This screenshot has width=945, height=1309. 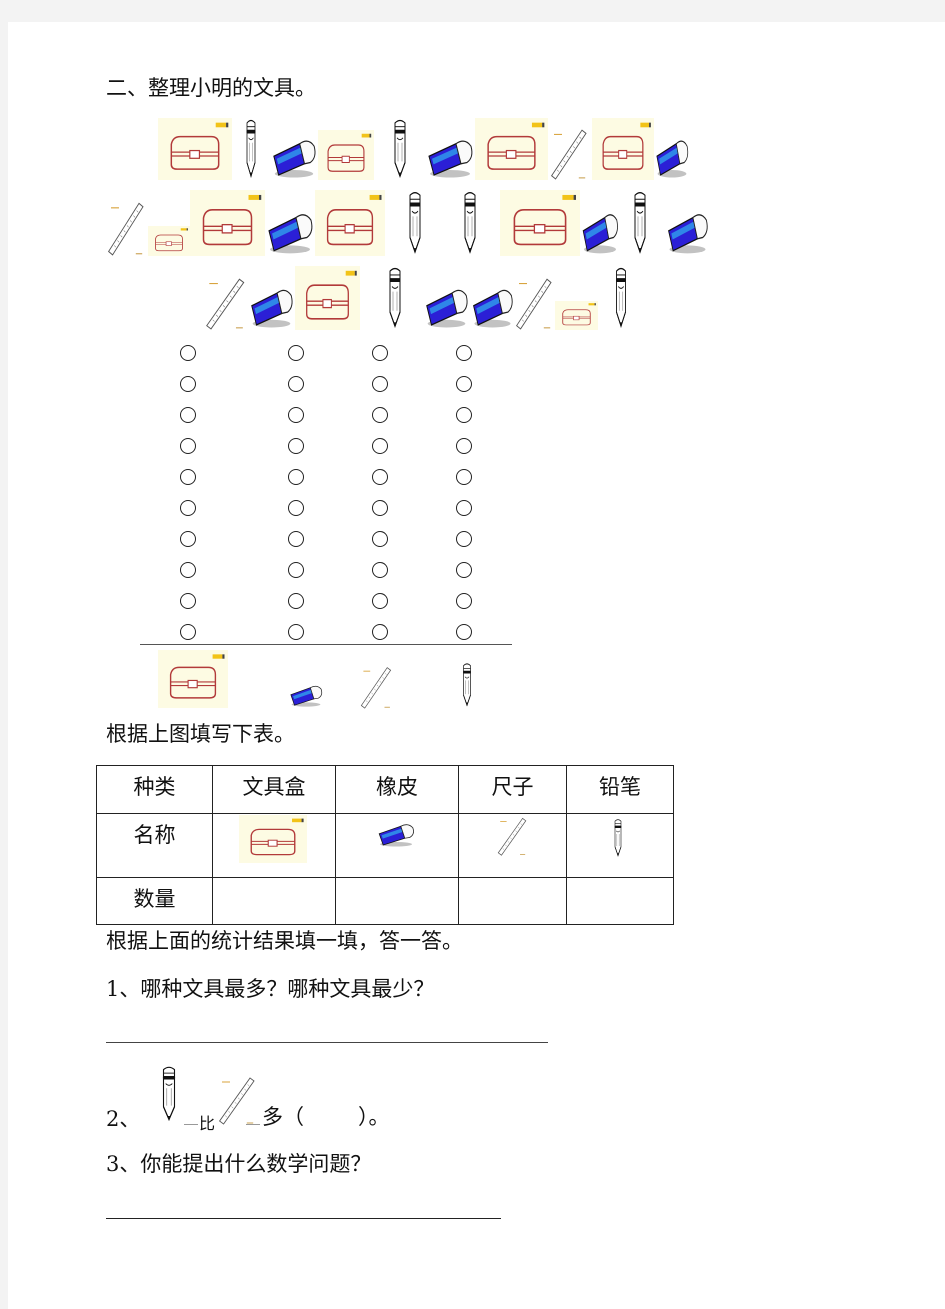 What do you see at coordinates (123, 1119) in the screenshot?
I see `question-2-prefix: 2、` at bounding box center [123, 1119].